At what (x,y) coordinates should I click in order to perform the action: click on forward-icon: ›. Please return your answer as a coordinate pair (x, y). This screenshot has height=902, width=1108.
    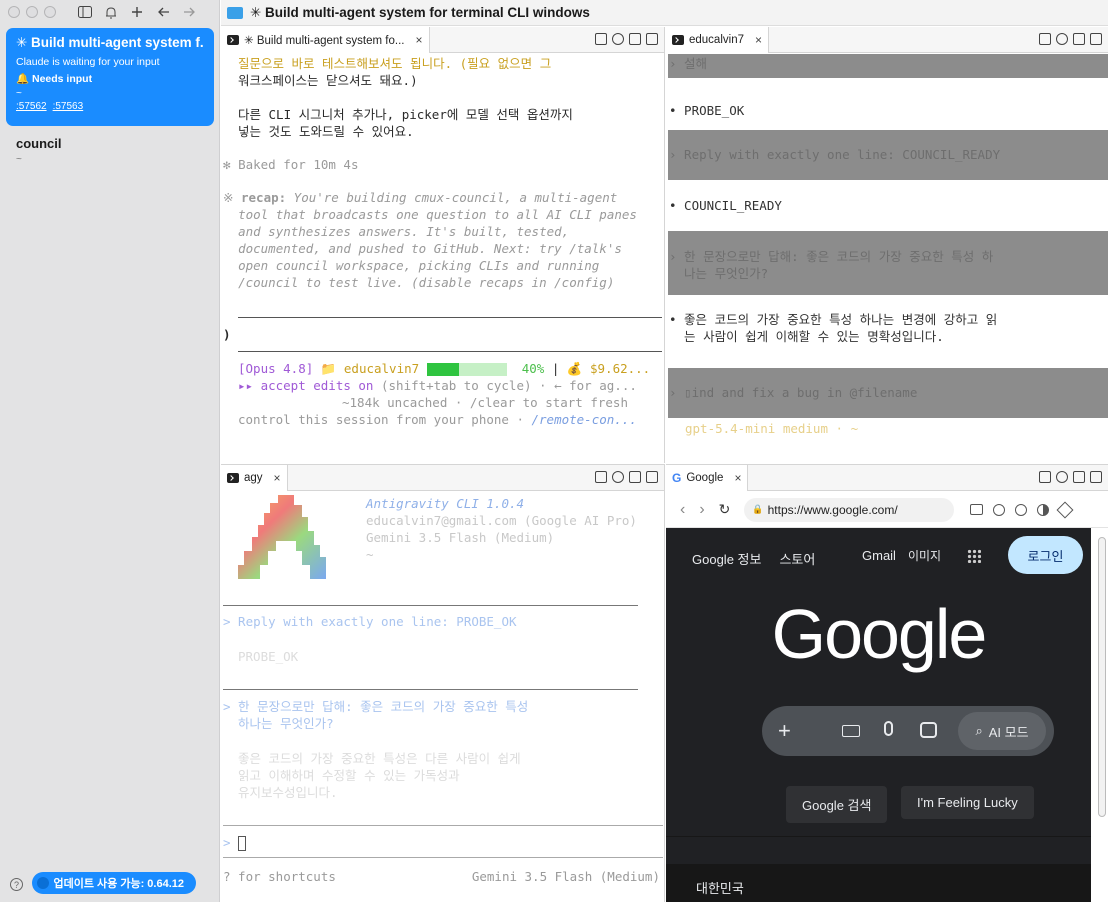
    Looking at the image, I should click on (701, 510).